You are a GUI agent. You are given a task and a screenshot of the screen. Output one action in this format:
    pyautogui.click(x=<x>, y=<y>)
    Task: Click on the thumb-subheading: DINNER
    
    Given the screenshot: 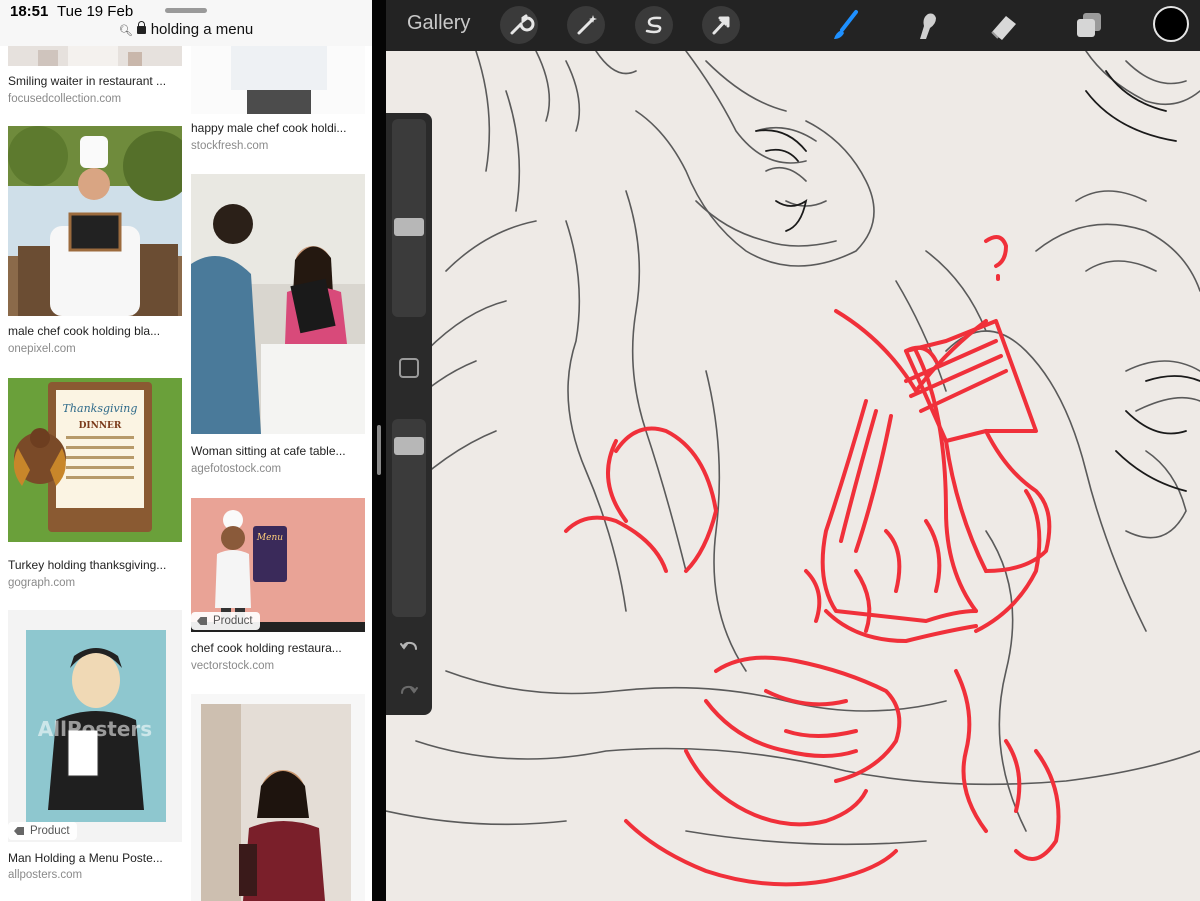 What is the action you would take?
    pyautogui.click(x=100, y=426)
    